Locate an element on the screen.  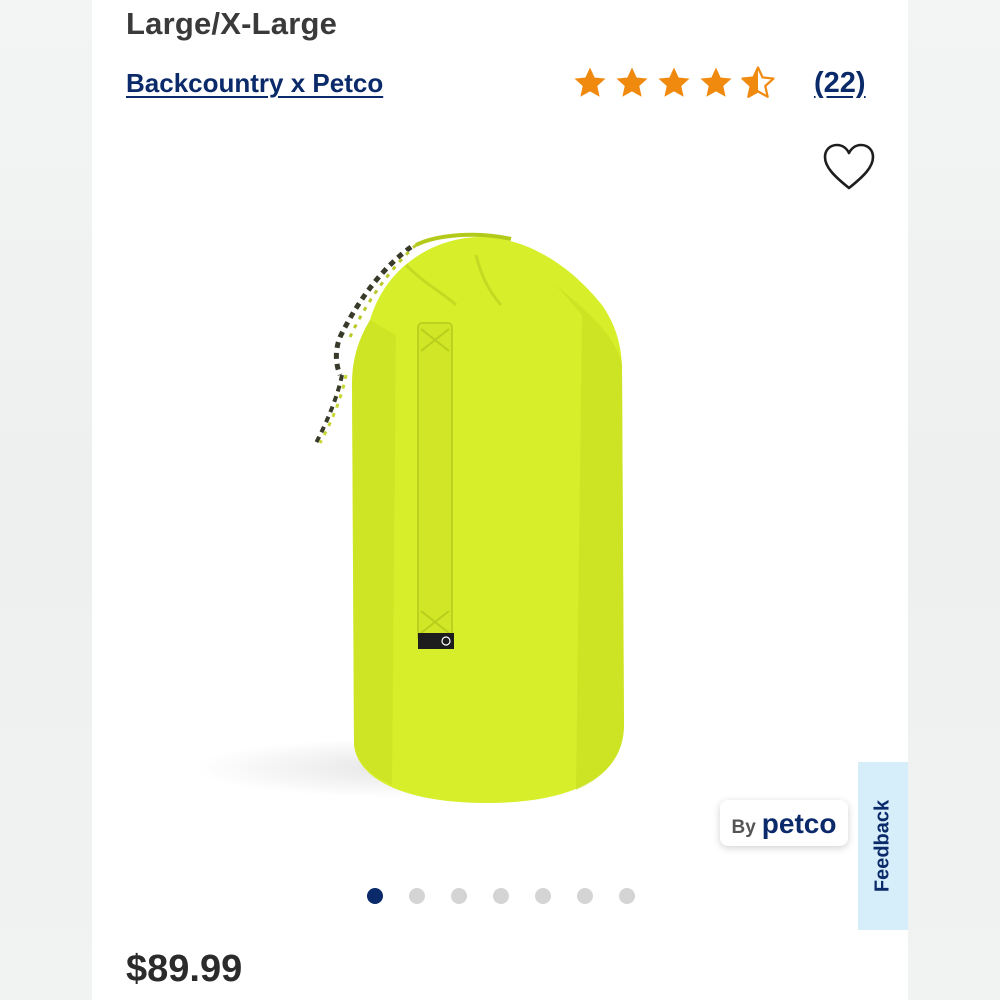
page-background-left is located at coordinates (46, 500).